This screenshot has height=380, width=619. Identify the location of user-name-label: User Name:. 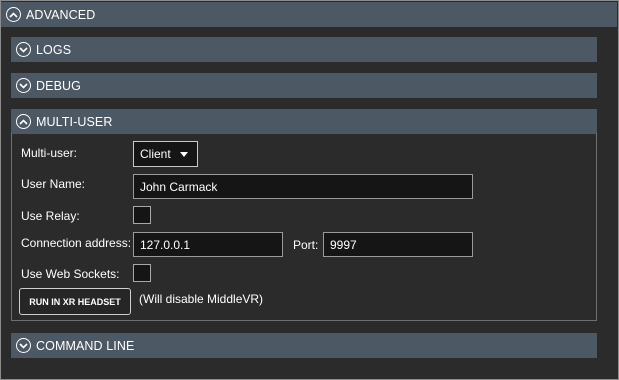
(53, 184).